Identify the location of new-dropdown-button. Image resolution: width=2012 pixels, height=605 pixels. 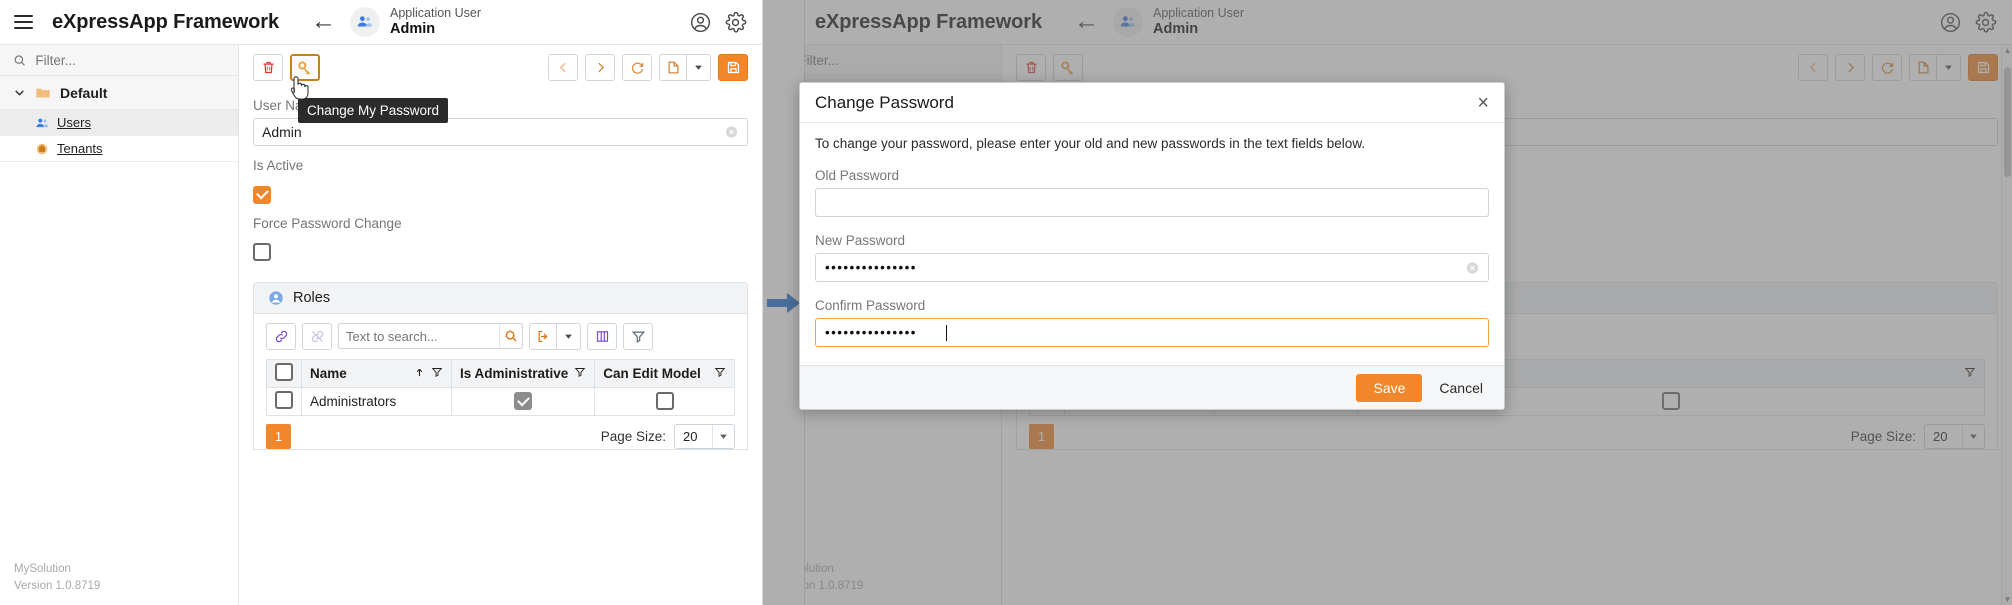
(699, 67).